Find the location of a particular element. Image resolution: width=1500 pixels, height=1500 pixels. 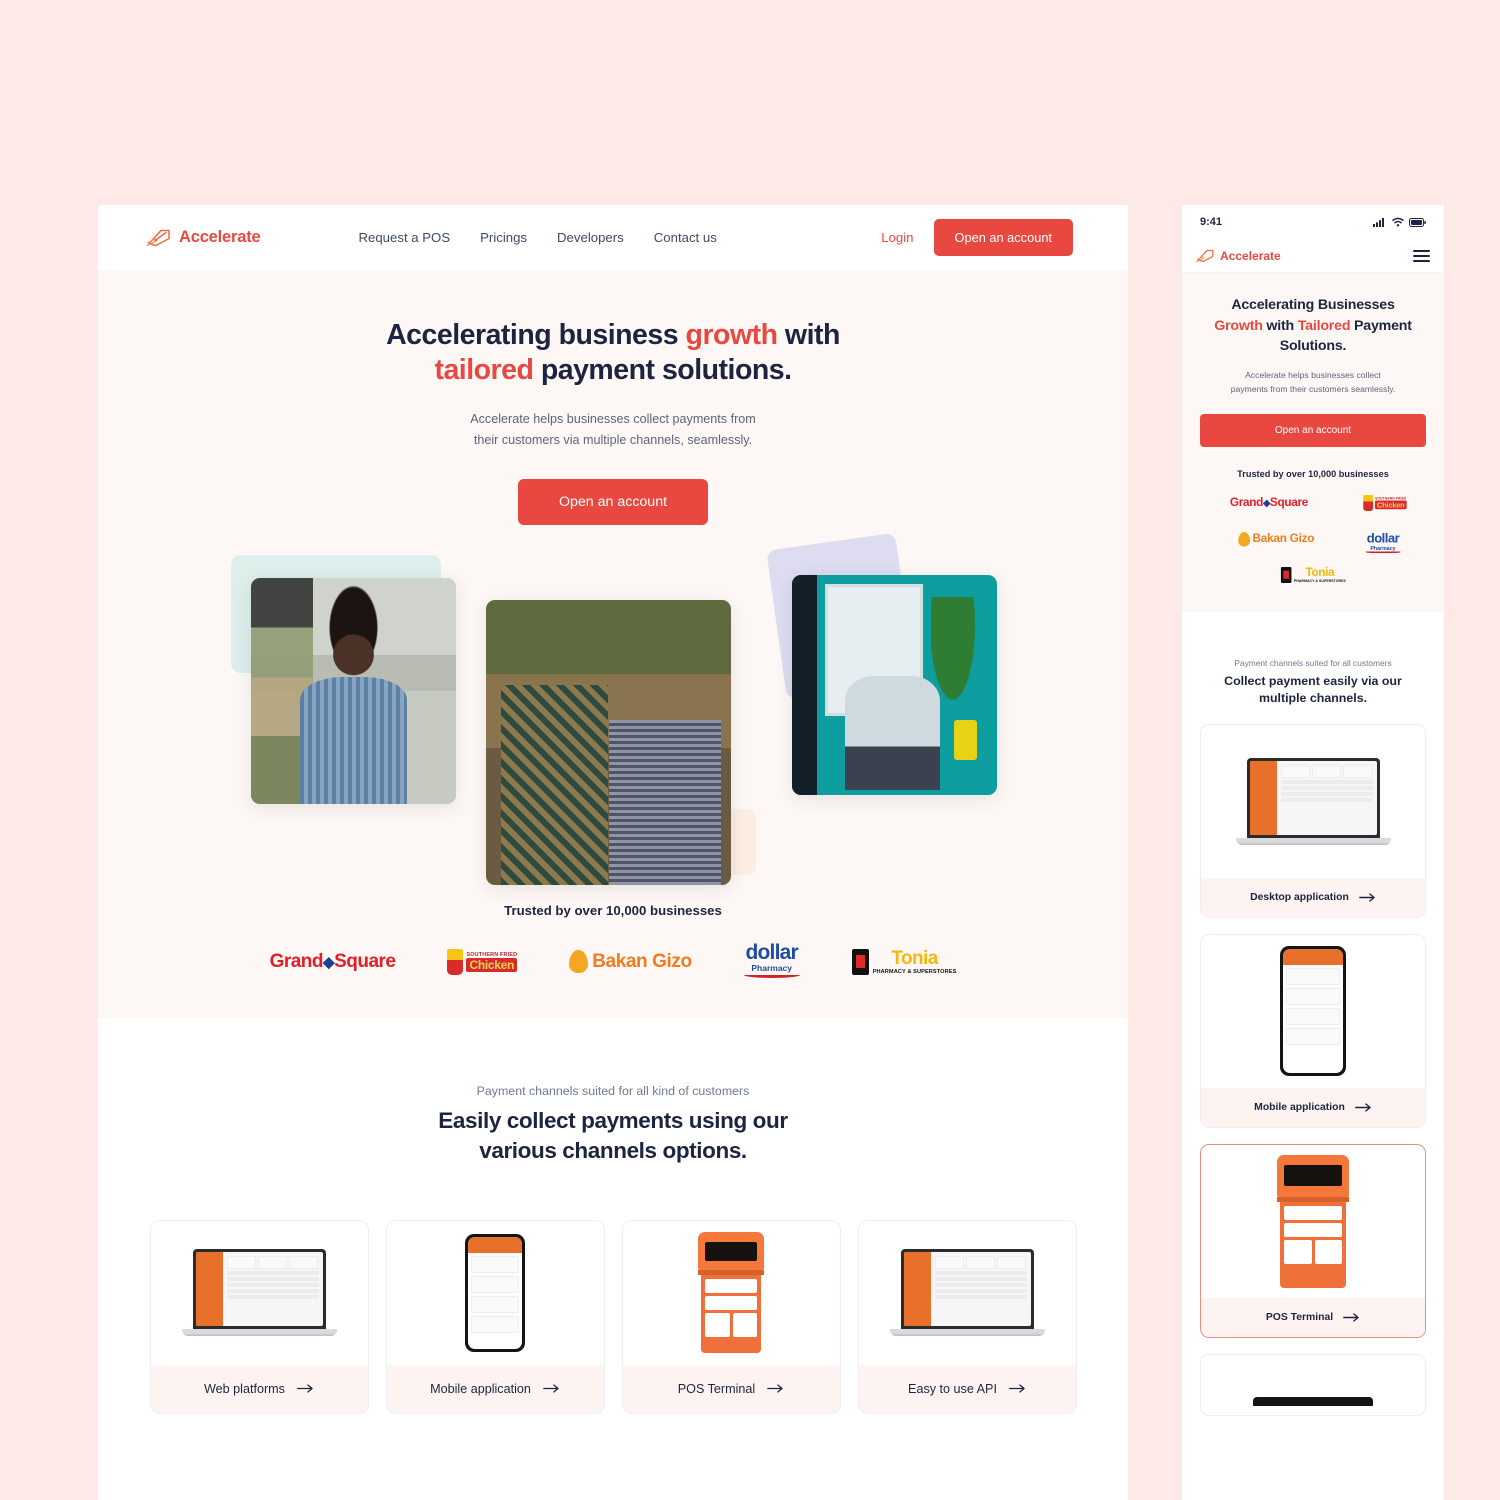

mobile-hero-title-mid: with is located at coordinates (1280, 325).